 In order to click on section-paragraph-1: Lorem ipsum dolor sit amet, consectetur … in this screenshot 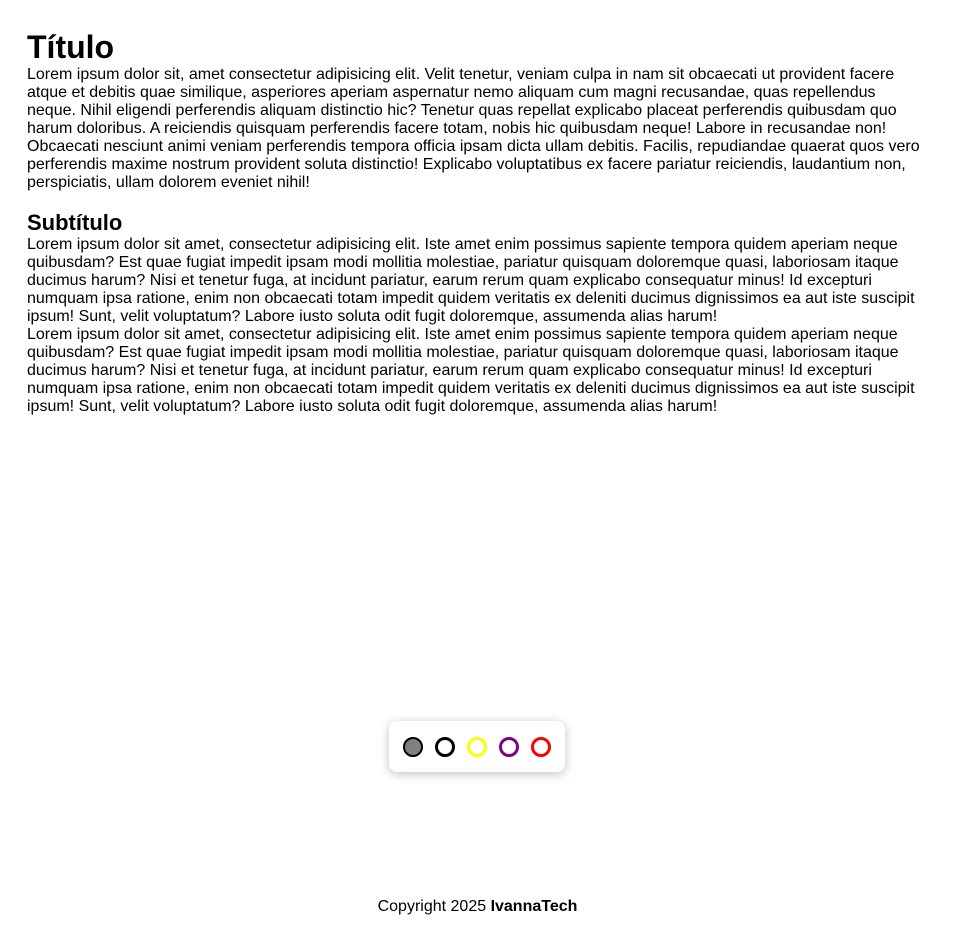, I will do `click(471, 280)`.